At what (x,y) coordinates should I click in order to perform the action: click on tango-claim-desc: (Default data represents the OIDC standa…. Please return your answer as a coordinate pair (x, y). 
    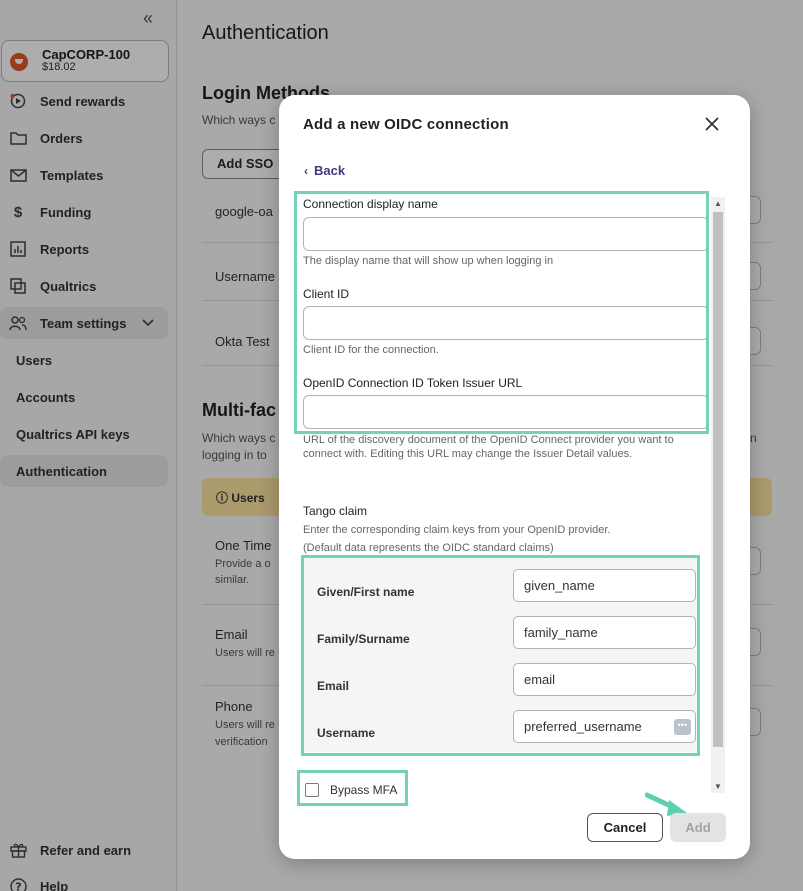
    Looking at the image, I should click on (428, 548).